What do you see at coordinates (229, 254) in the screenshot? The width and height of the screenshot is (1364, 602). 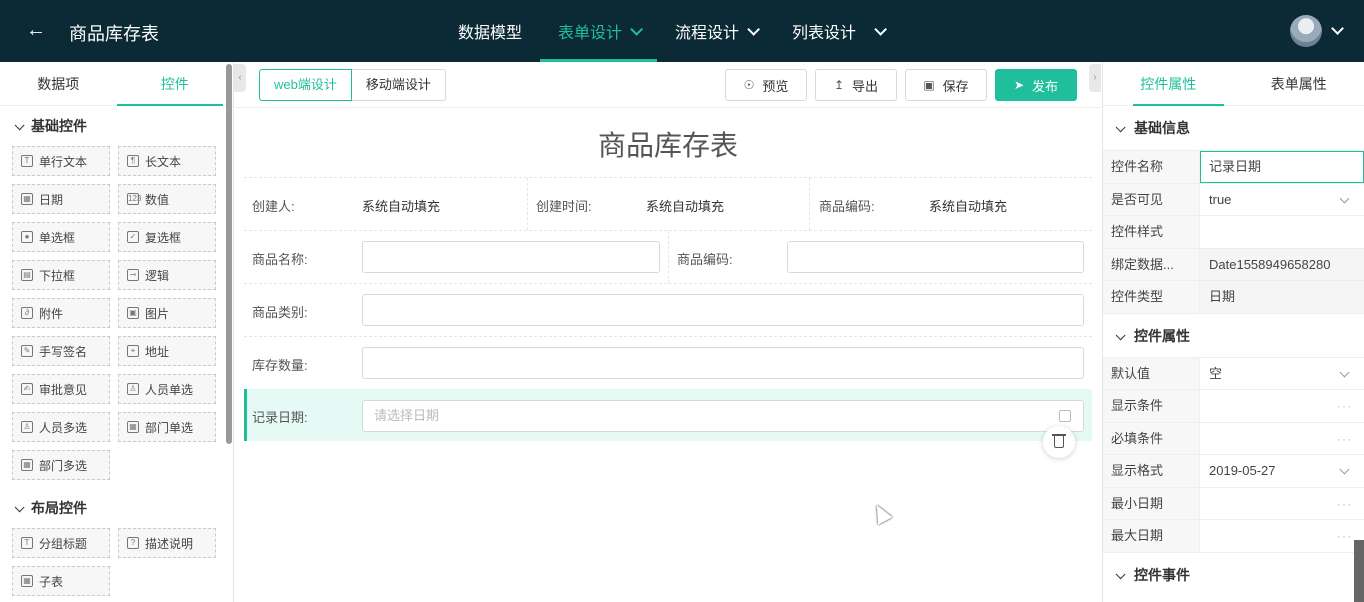 I see `left-scrollbar` at bounding box center [229, 254].